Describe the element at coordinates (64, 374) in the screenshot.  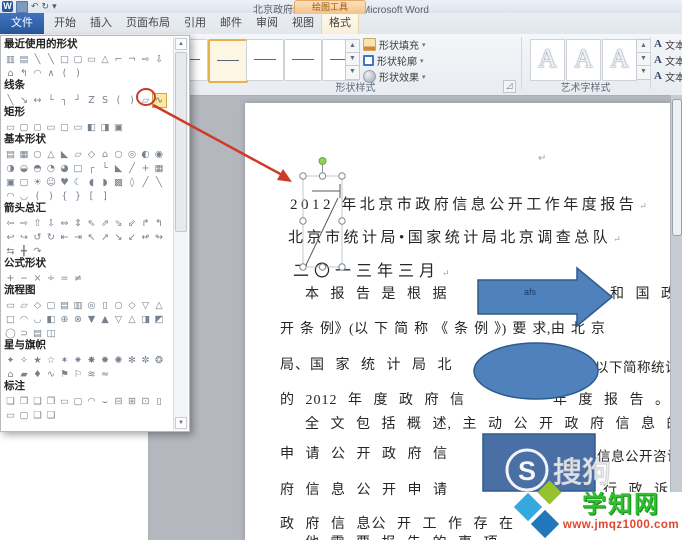
I see `shape-icon: ⚑` at that location.